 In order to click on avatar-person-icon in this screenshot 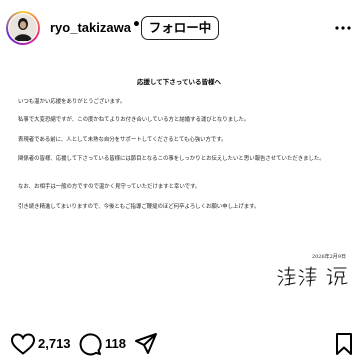, I will do `click(23, 29)`.